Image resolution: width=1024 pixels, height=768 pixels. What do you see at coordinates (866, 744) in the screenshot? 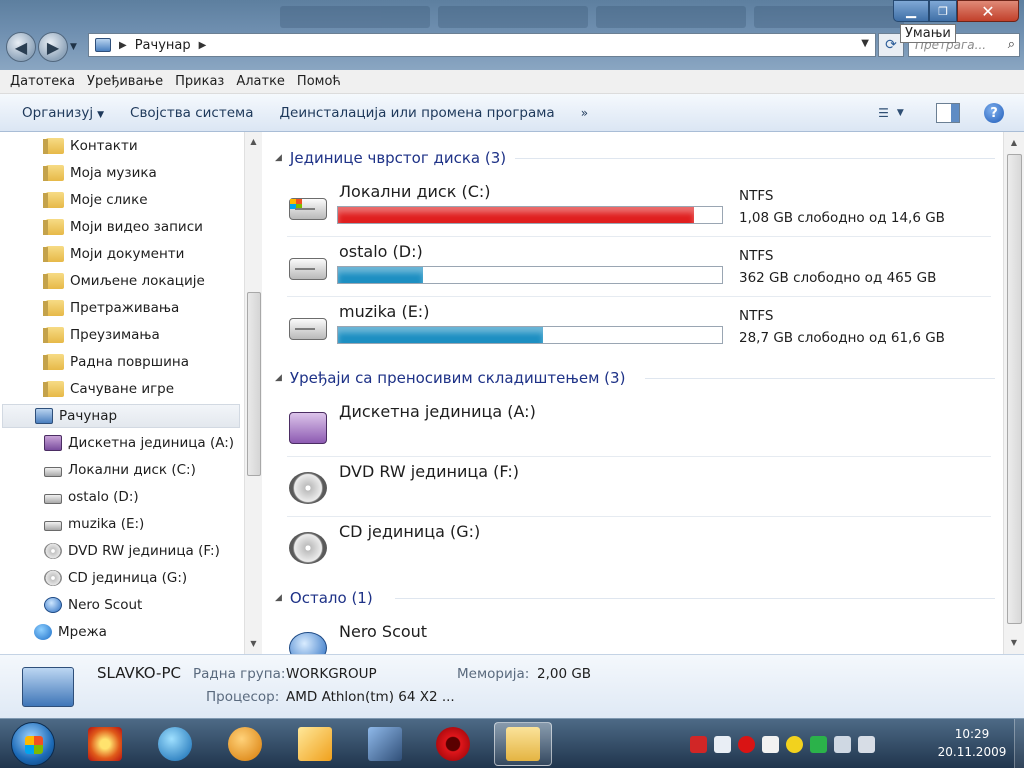
I see `tray-volume-icon` at bounding box center [866, 744].